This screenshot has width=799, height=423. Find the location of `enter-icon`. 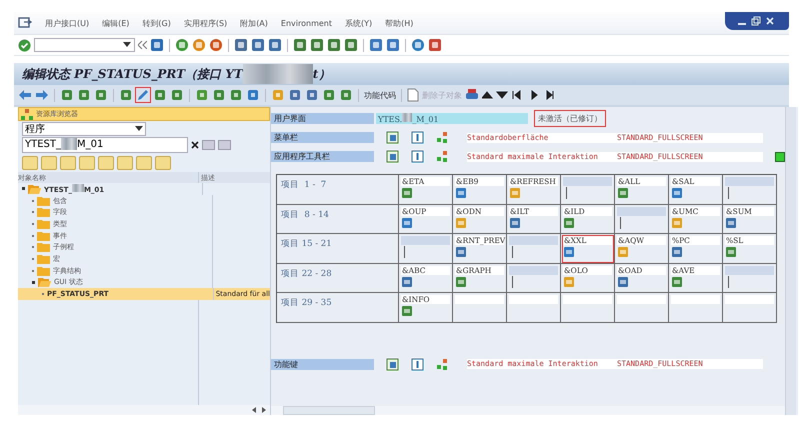

enter-icon is located at coordinates (24, 45).